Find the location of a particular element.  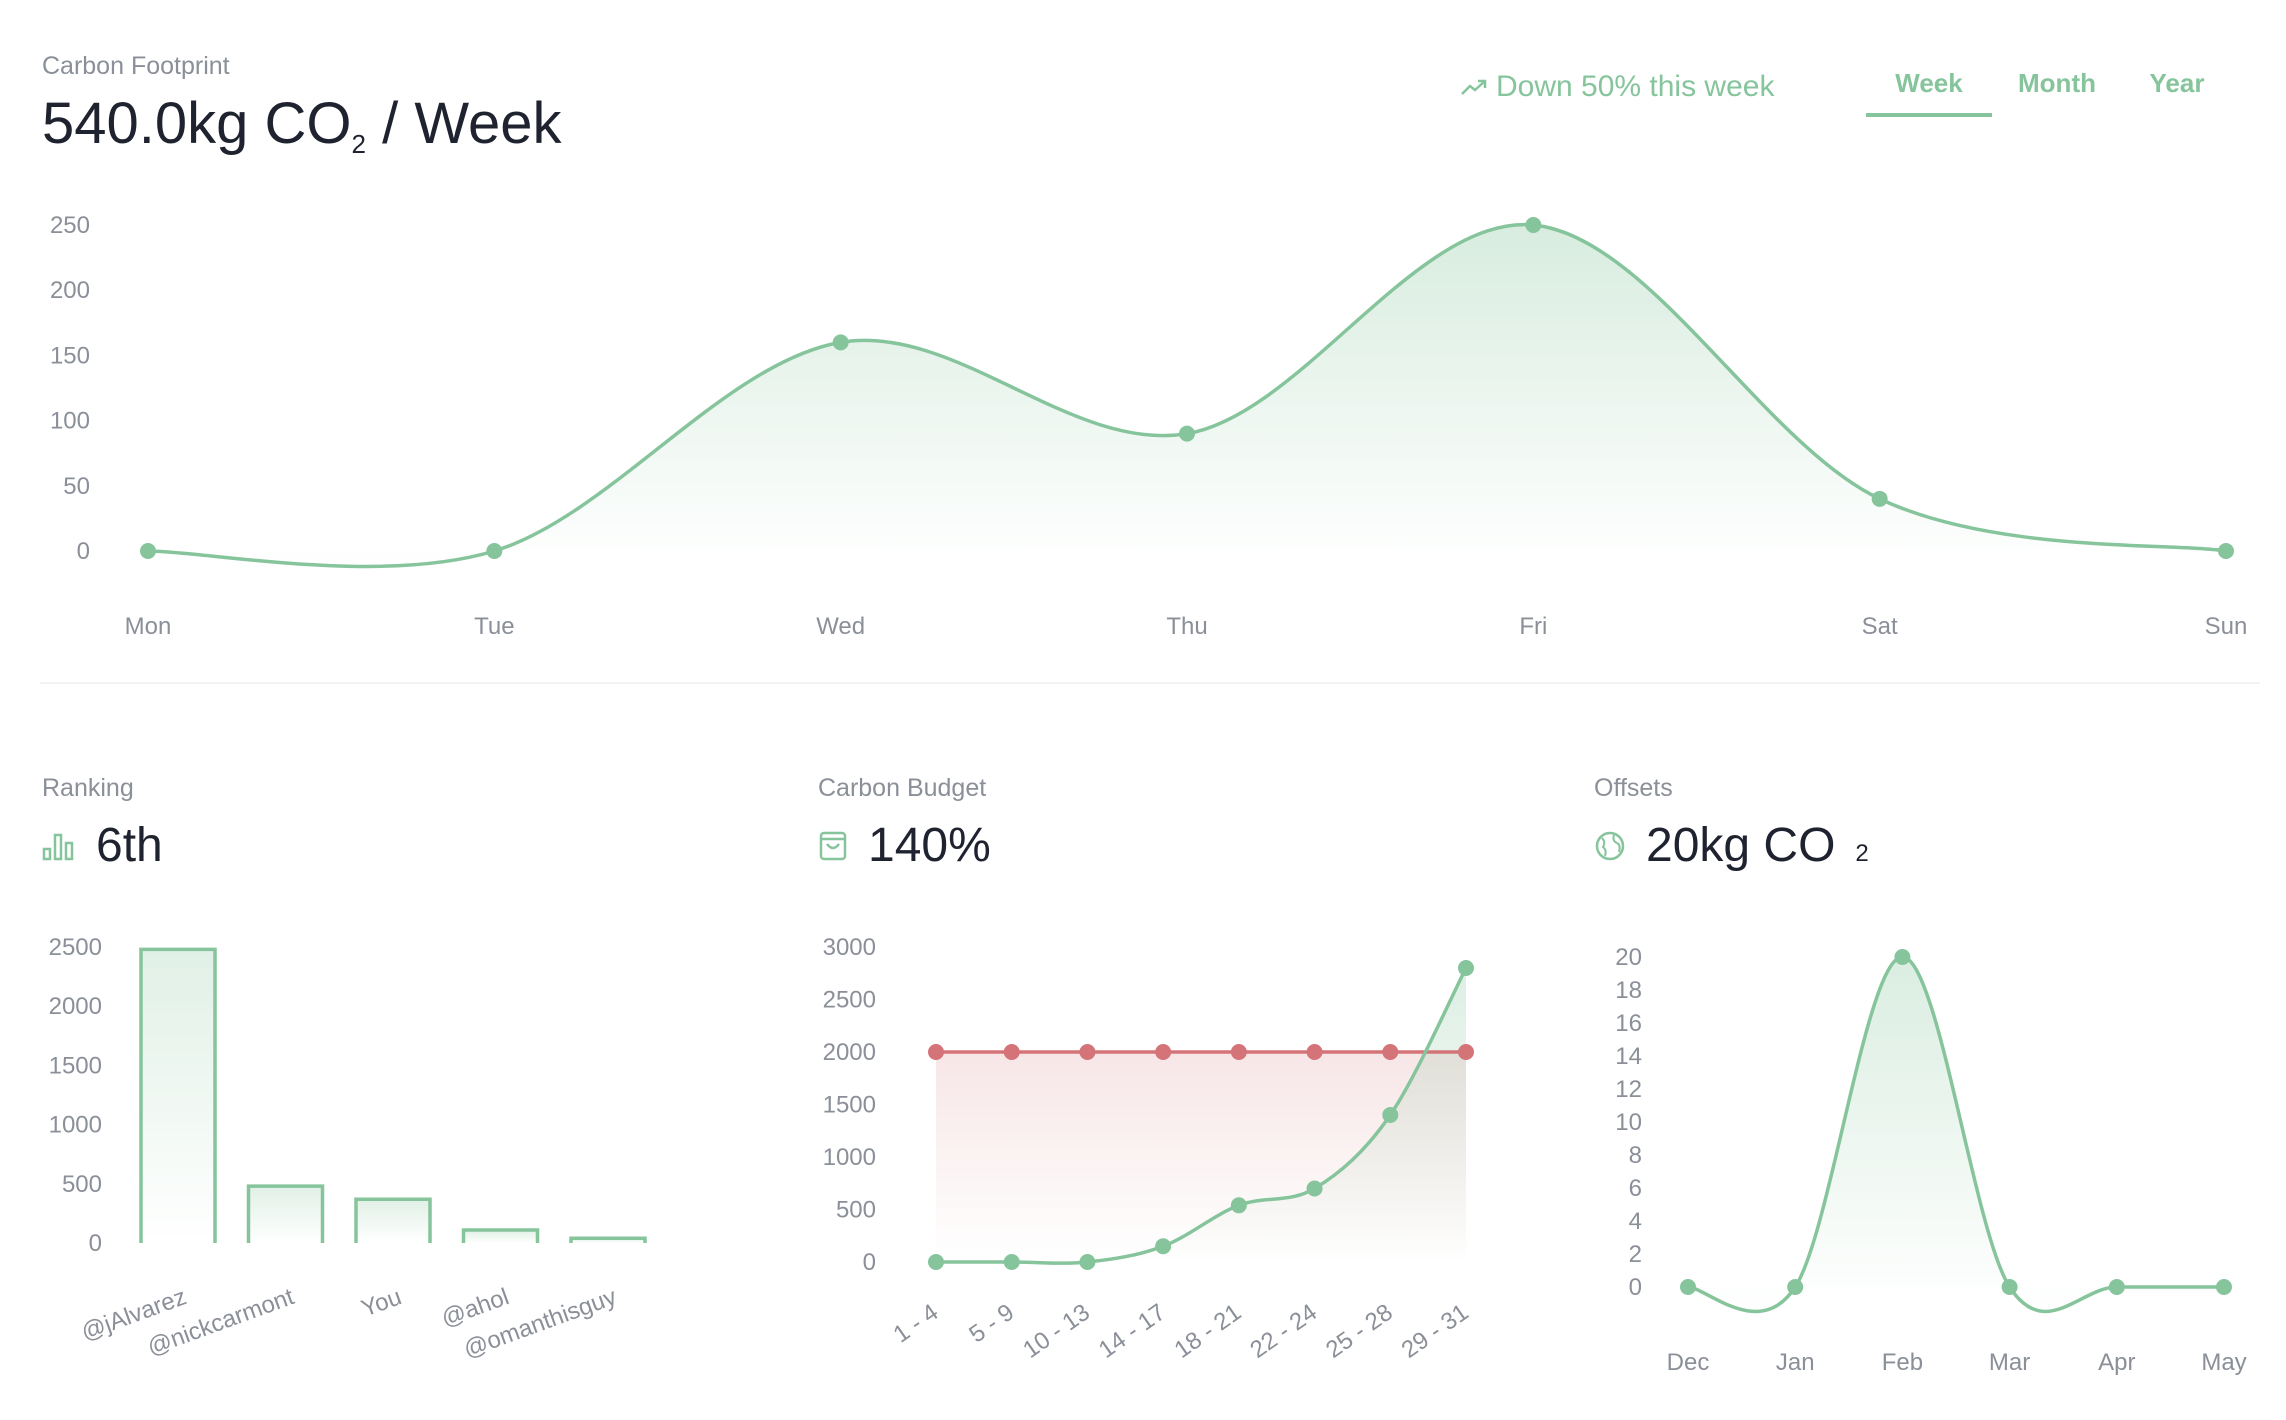

offsets-chart: 0 2 4 6 8 10 12 14 16 18 20 Dec Jan Feb Mar Apr May is located at coordinates (1930, 1160).